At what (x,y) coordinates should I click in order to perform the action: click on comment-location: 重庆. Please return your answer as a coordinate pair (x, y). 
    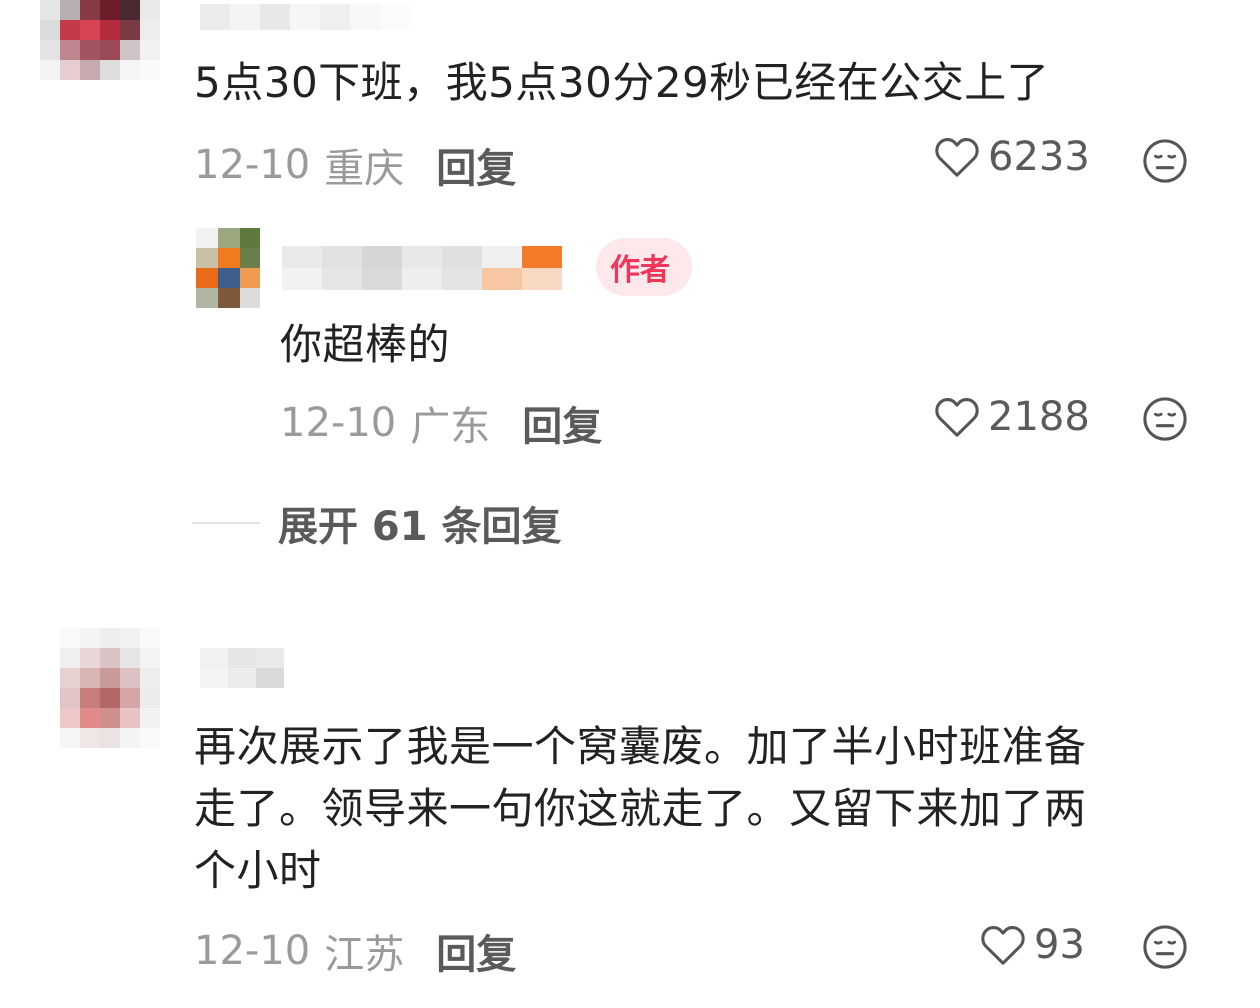
    Looking at the image, I should click on (364, 169).